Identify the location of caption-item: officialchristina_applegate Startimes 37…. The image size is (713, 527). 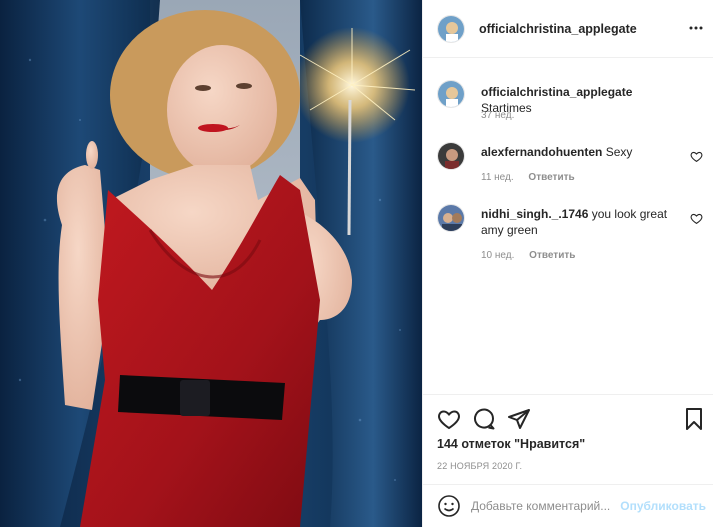
(572, 110).